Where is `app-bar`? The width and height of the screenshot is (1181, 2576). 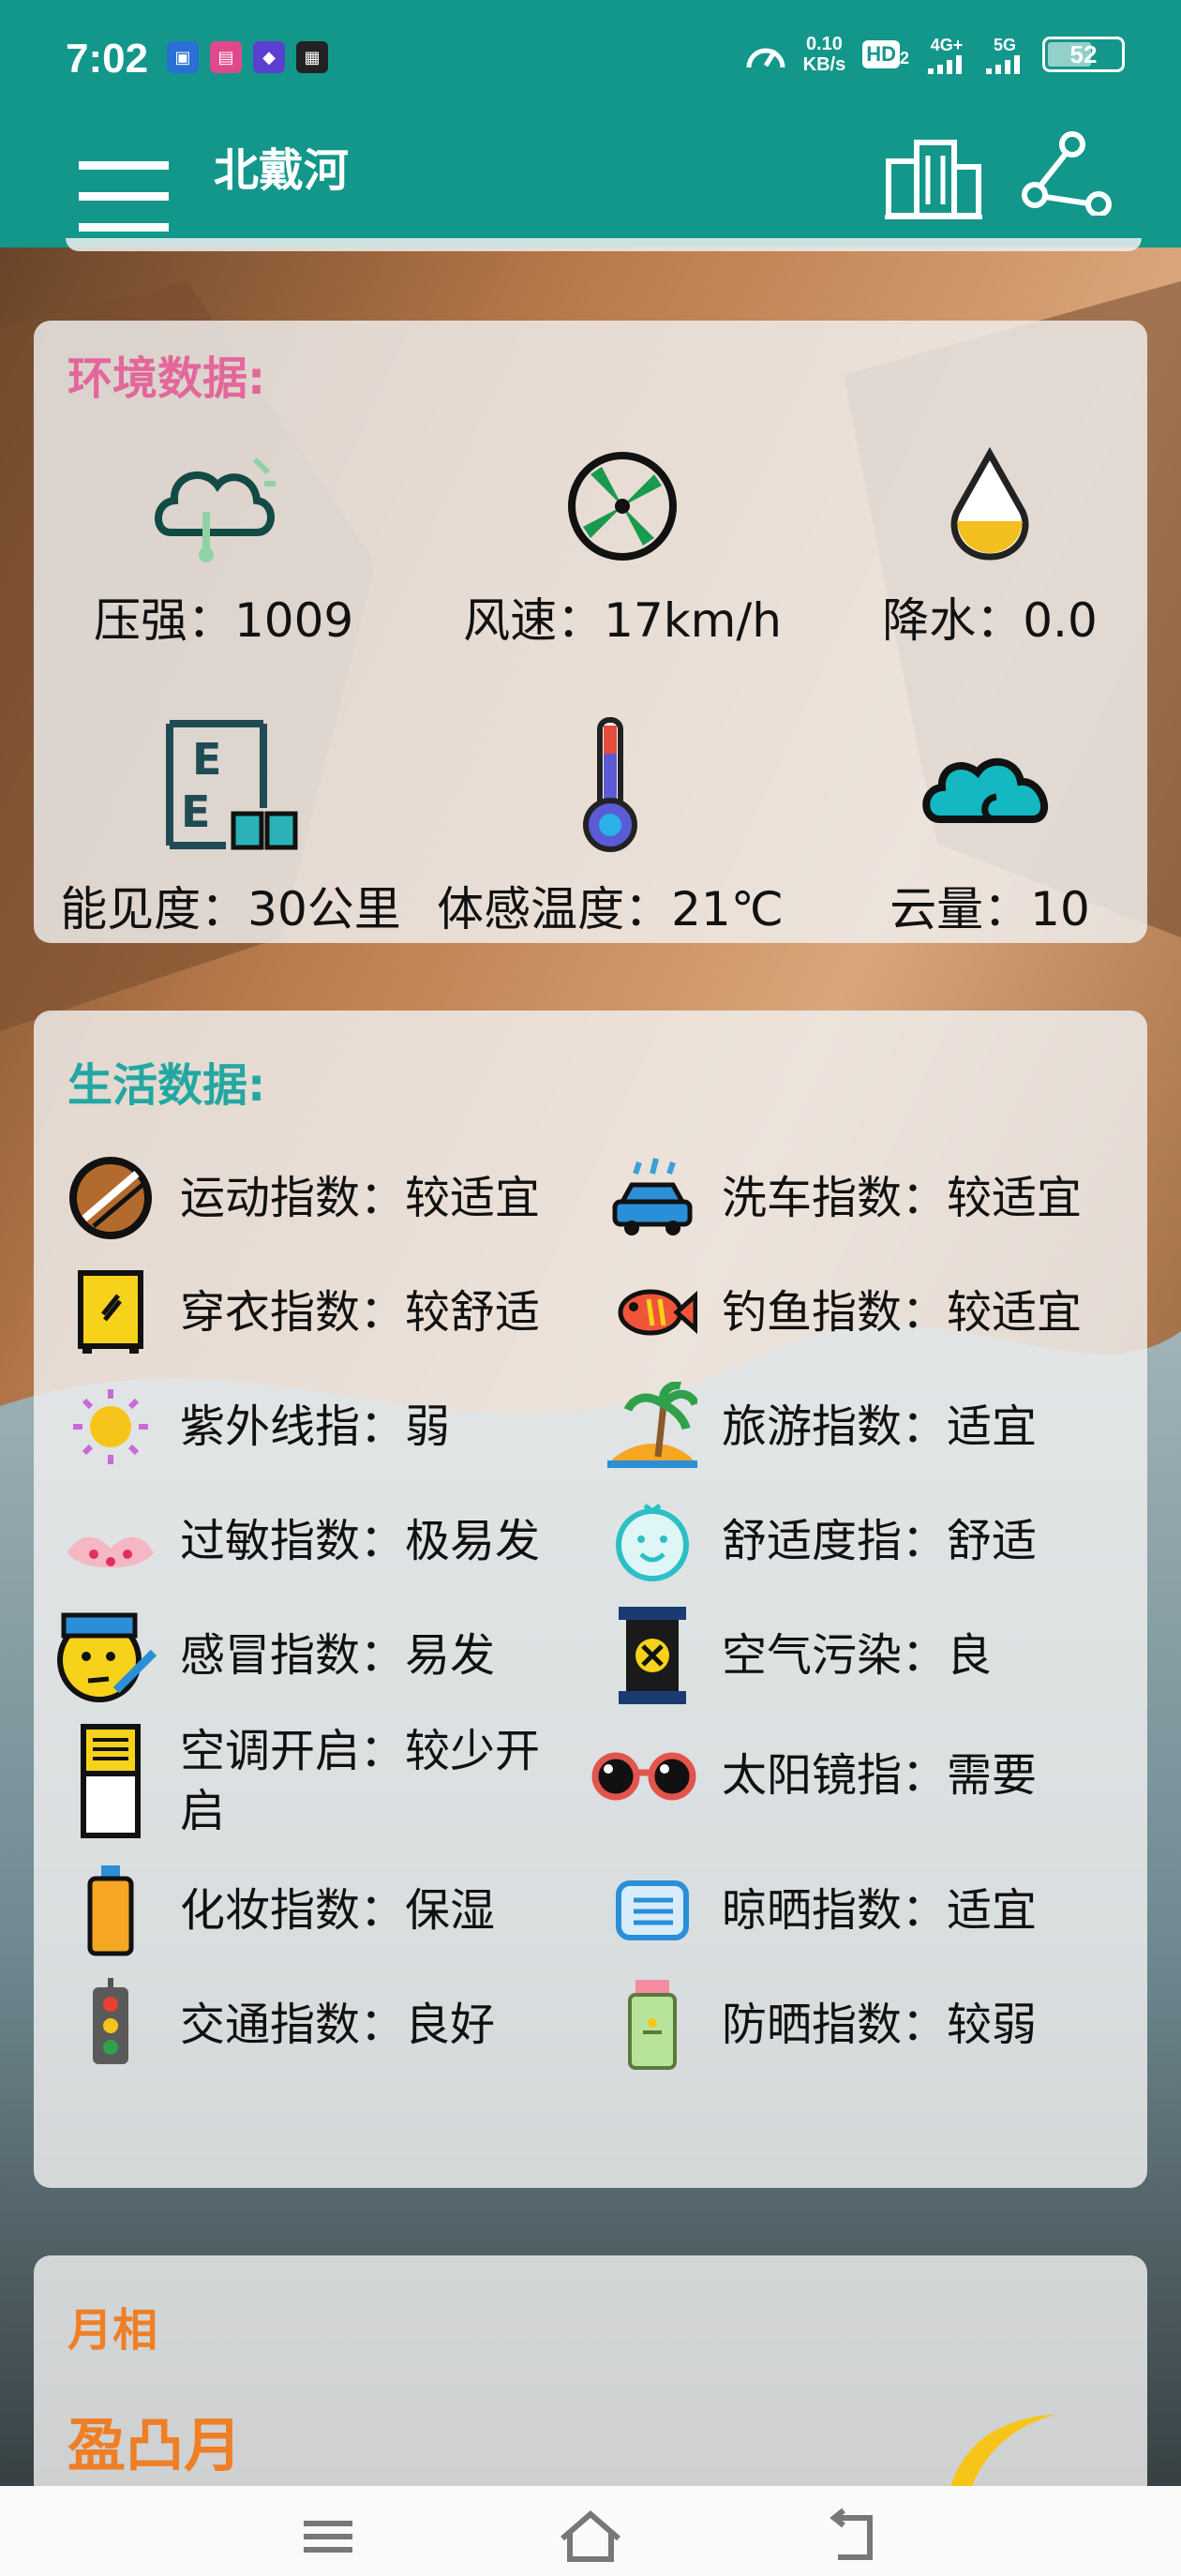
app-bar is located at coordinates (590, 186).